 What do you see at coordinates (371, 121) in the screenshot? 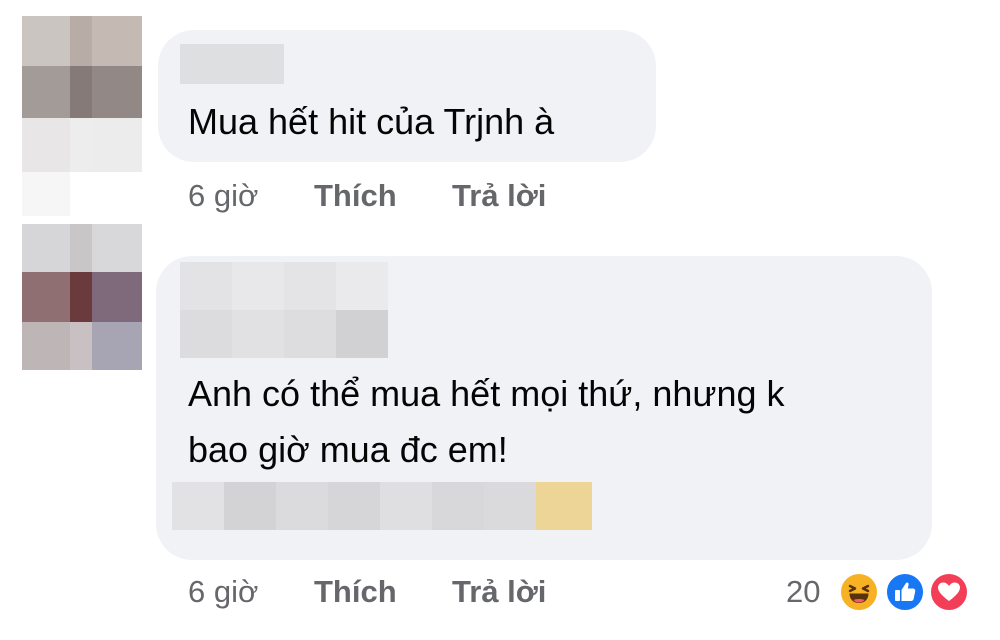
I see `comment-text: Mua hết hit của Trjnh à` at bounding box center [371, 121].